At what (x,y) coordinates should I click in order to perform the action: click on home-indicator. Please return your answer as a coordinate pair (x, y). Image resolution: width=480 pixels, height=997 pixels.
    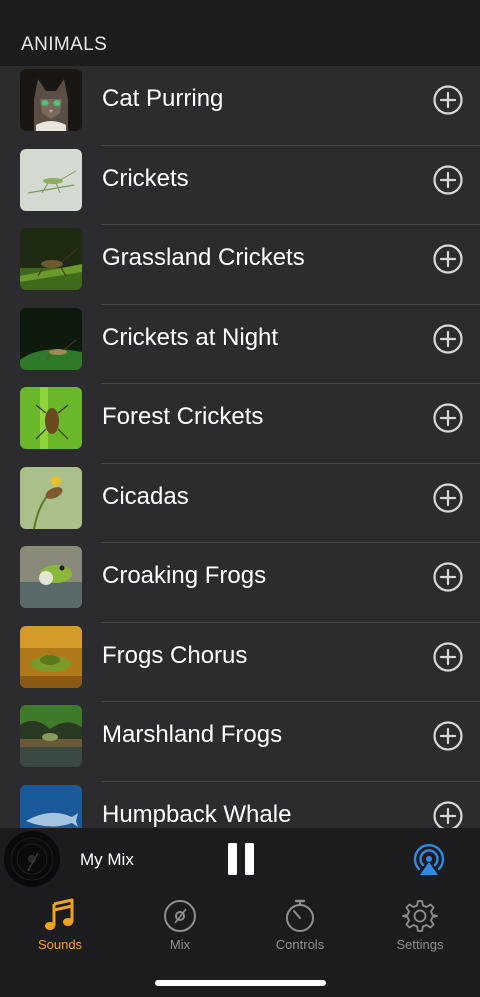
    Looking at the image, I should click on (240, 983).